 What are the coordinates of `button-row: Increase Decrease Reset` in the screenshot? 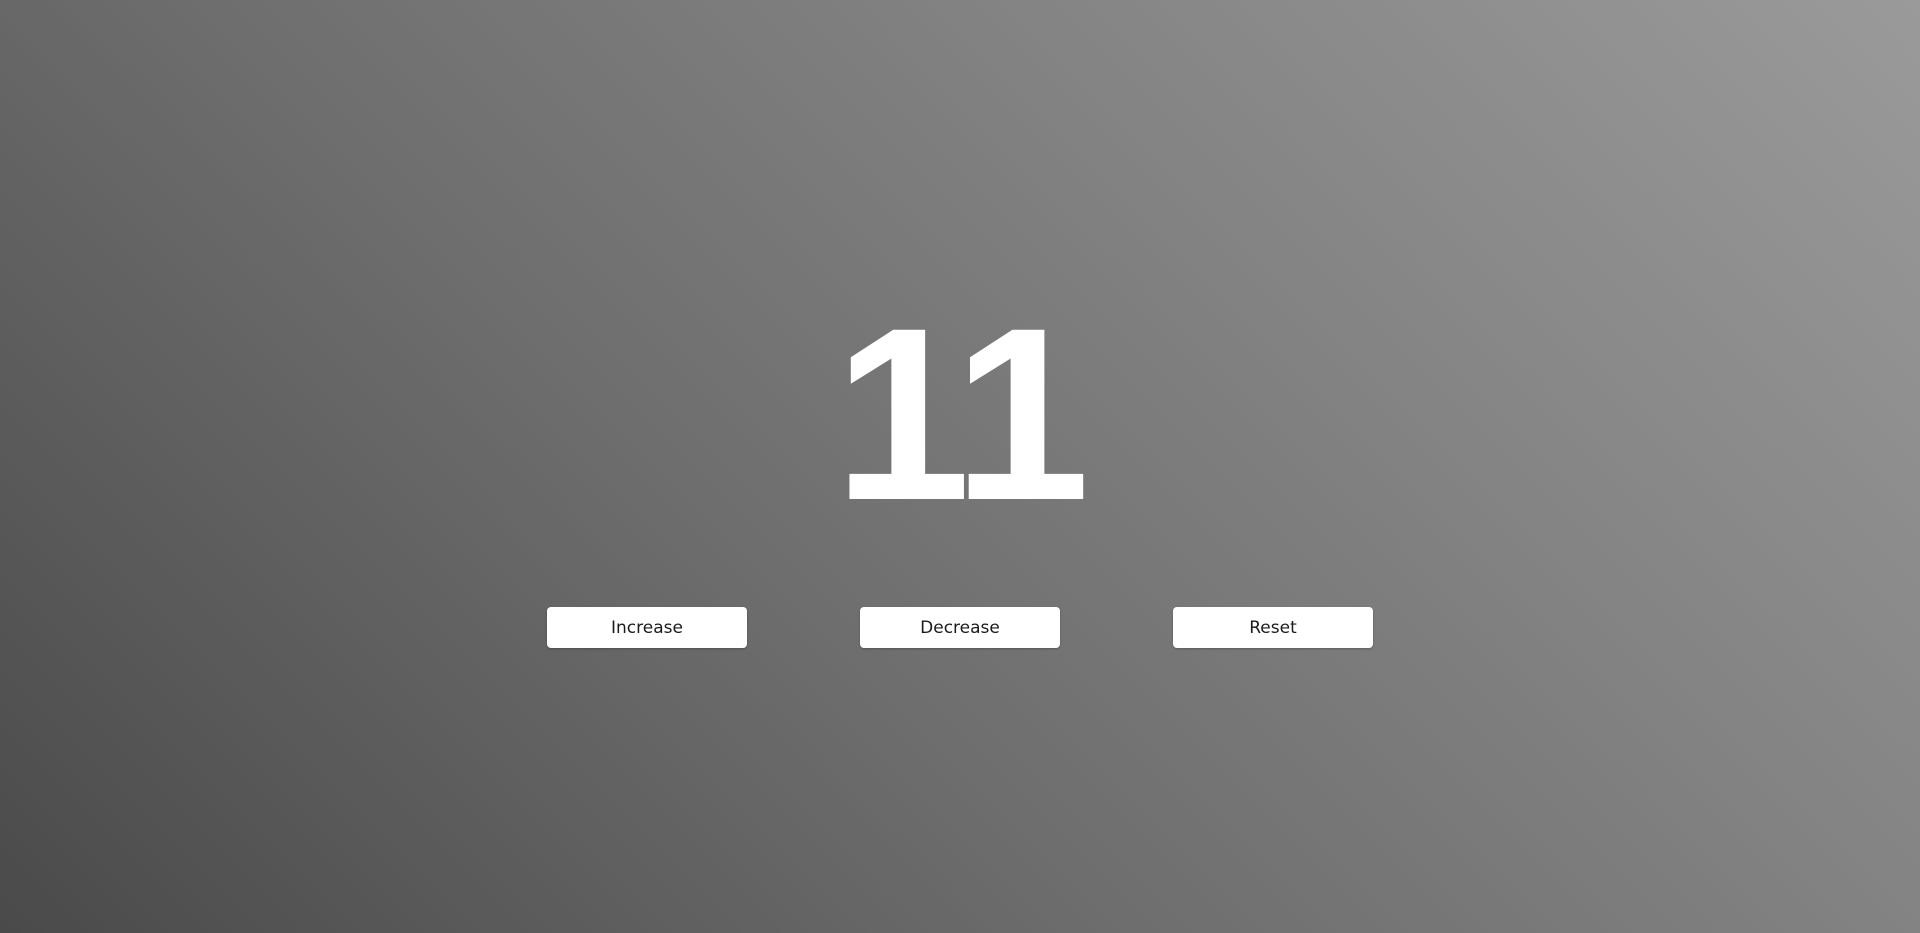 It's located at (960, 627).